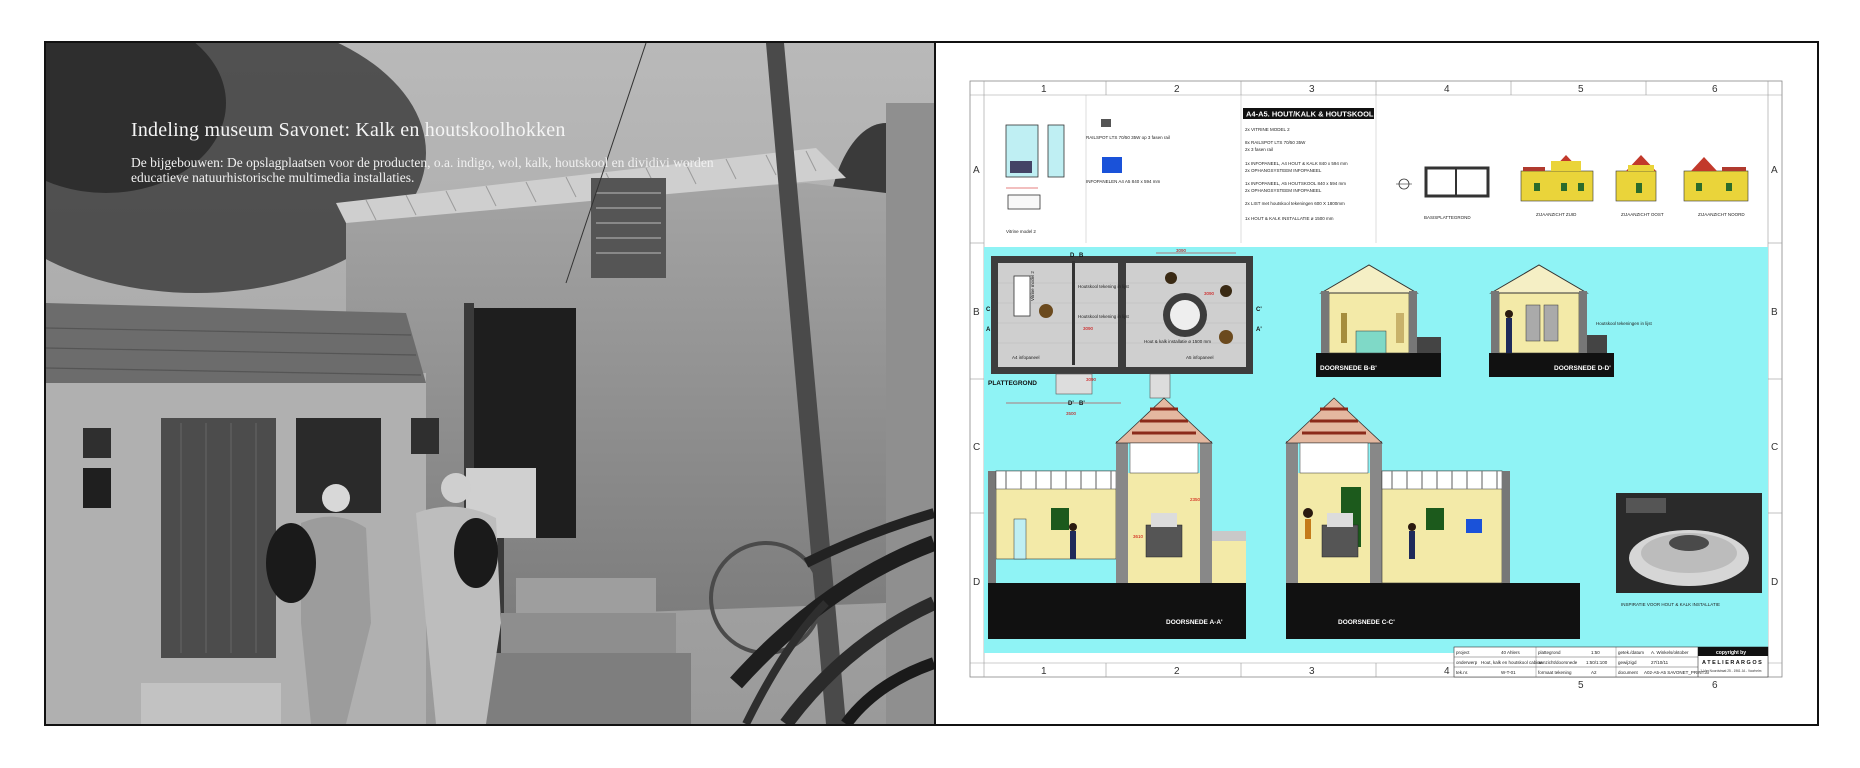 The height and width of the screenshot is (768, 1860). Describe the element at coordinates (1267, 129) in the screenshot. I see `legend-item-1: 2x VITRINE MODEL 2` at that location.